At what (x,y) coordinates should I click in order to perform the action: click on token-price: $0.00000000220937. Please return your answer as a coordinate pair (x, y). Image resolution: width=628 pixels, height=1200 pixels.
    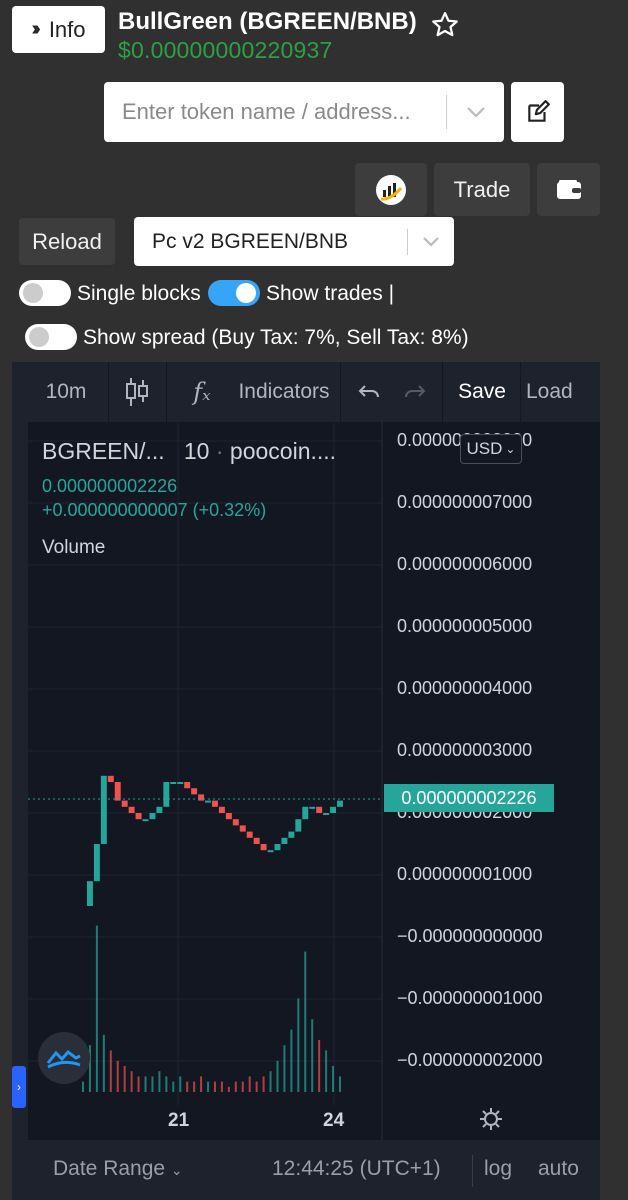
    Looking at the image, I should click on (225, 50).